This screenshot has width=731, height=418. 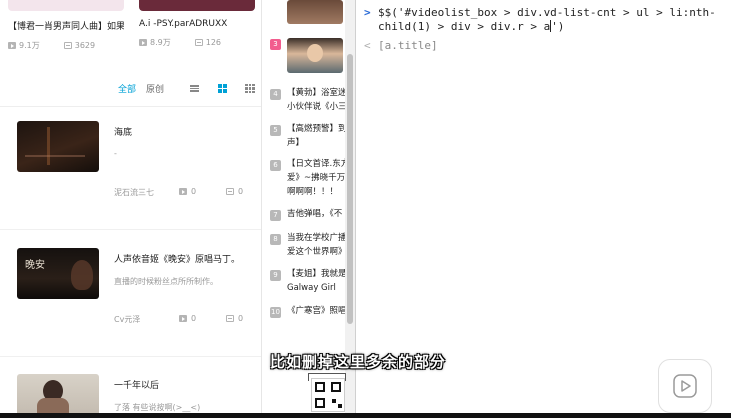 What do you see at coordinates (127, 88) in the screenshot?
I see `filter-tab-all: 全部` at bounding box center [127, 88].